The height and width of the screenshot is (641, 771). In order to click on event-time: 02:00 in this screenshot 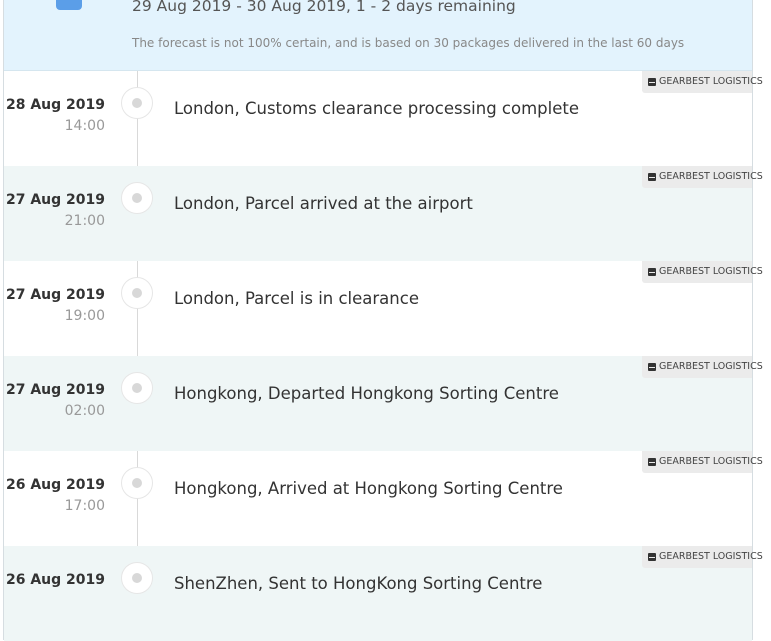, I will do `click(84, 411)`.